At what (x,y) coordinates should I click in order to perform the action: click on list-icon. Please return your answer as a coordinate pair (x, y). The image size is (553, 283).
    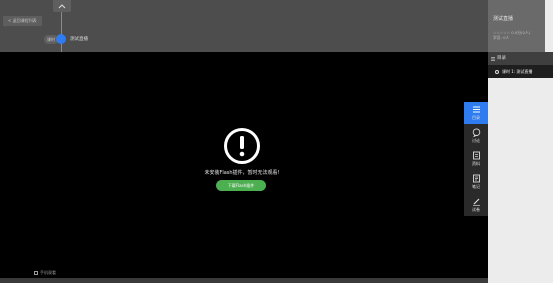
    Looking at the image, I should click on (476, 109).